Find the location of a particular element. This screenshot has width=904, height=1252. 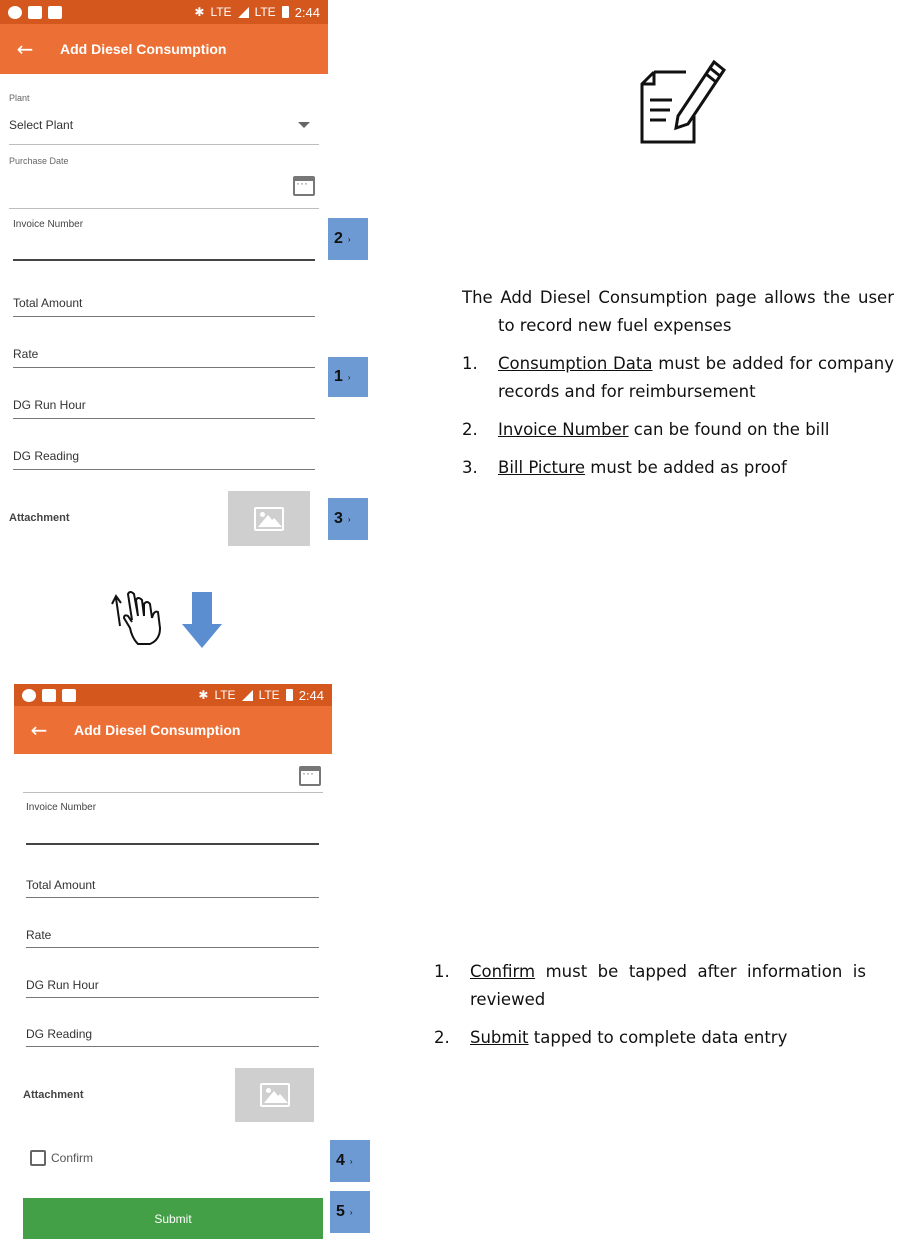

list-item: 2. Submit tapped to complete data entry is located at coordinates (650, 1038).